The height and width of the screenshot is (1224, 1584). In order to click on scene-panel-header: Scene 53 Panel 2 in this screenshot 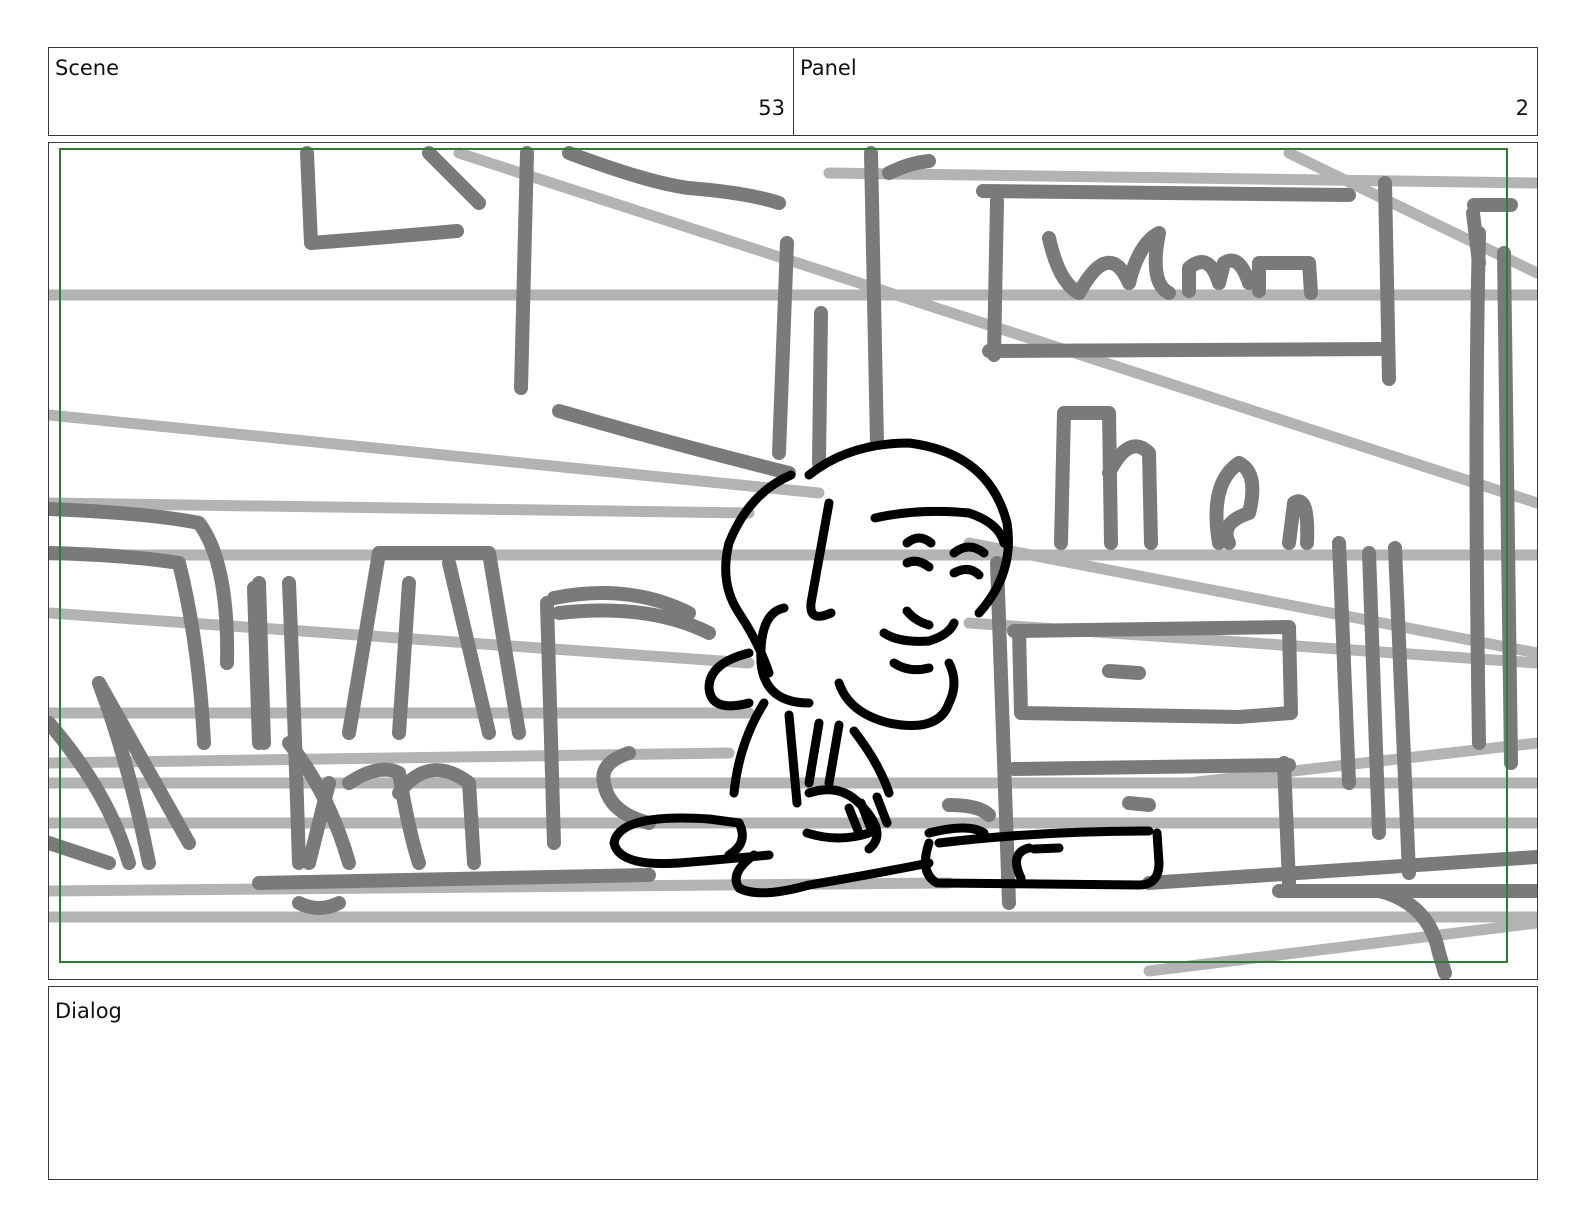, I will do `click(793, 91)`.